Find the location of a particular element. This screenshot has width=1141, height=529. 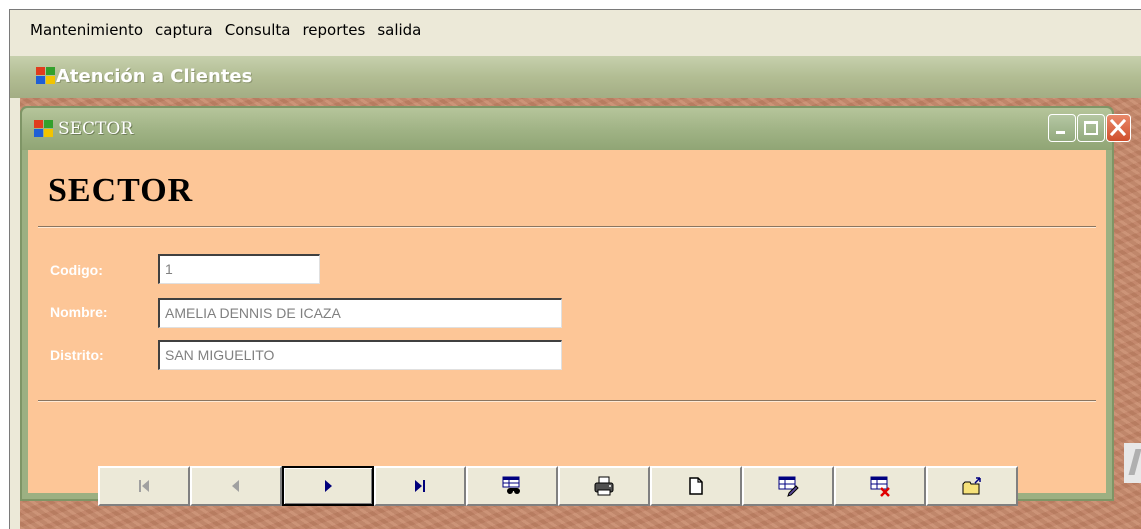

menu-captura: captura is located at coordinates (184, 30).